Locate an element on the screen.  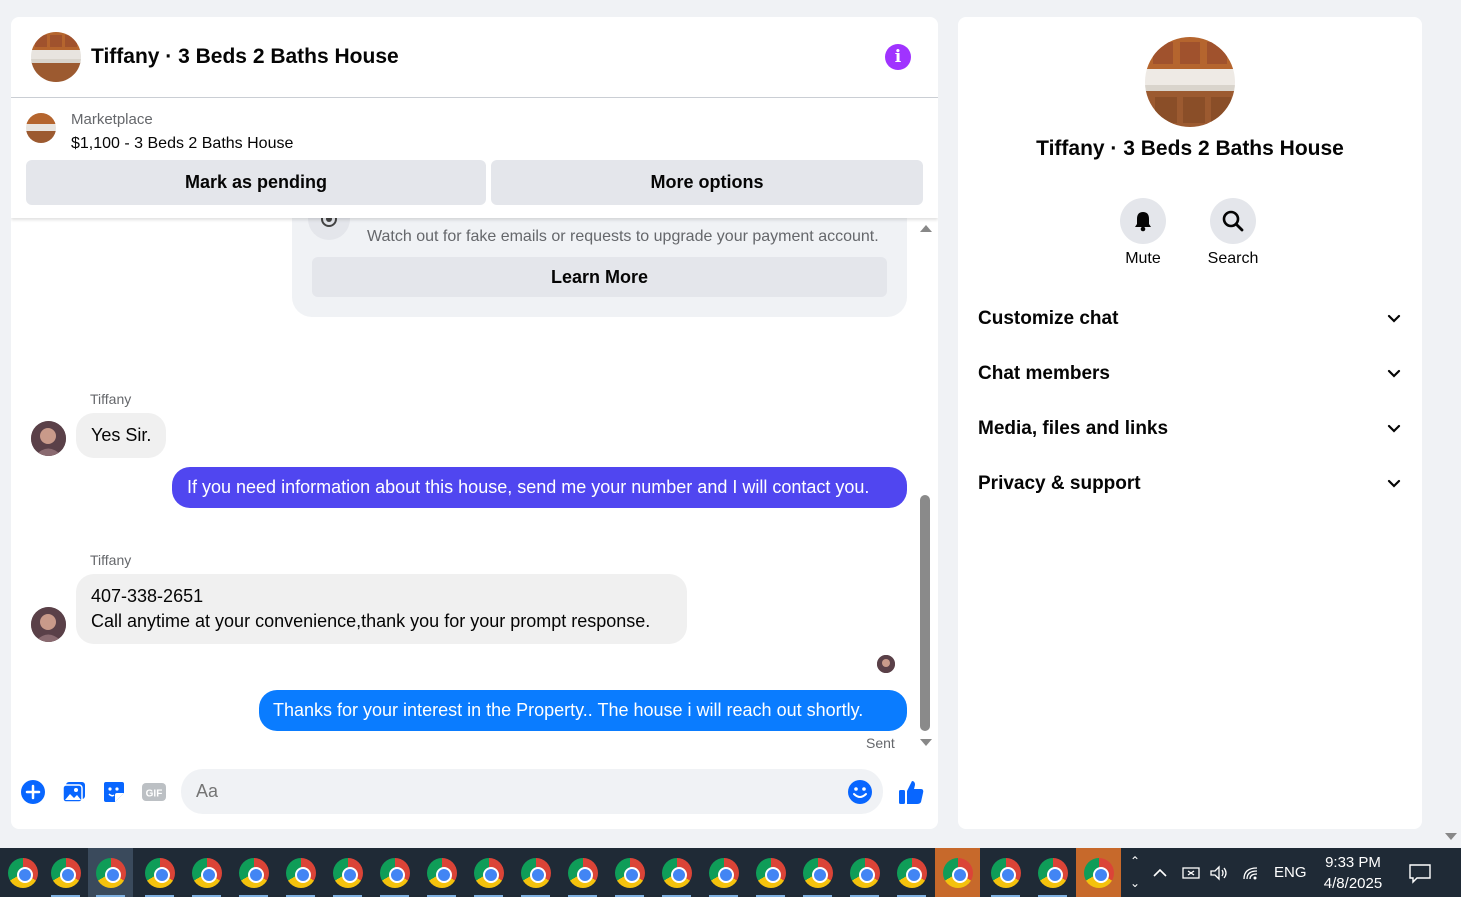
listing-label: Marketplace is located at coordinates (112, 119).